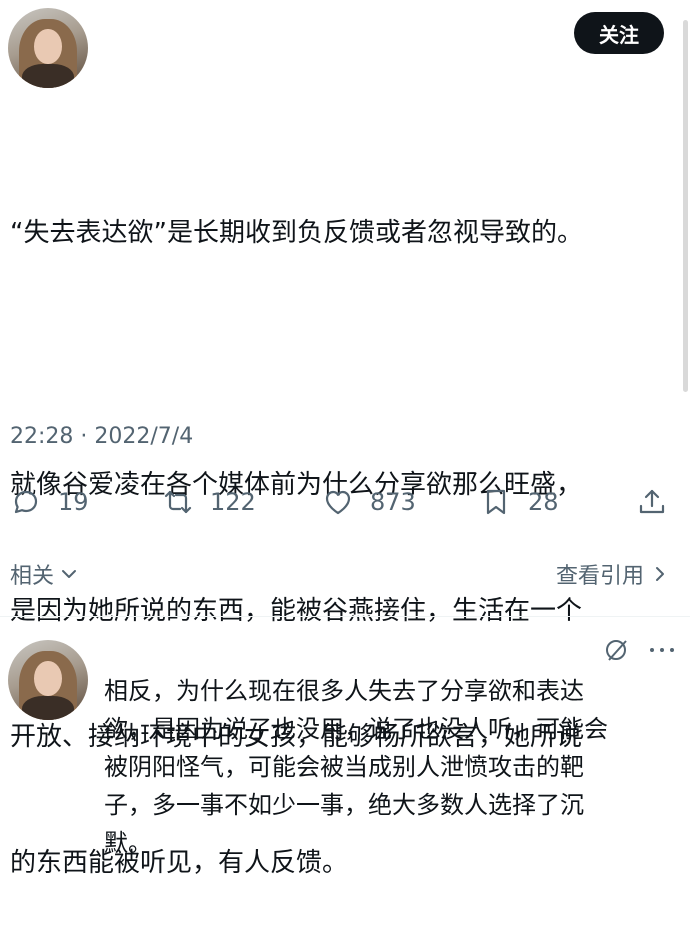  I want to click on reply-button: 19, so click(49, 502).